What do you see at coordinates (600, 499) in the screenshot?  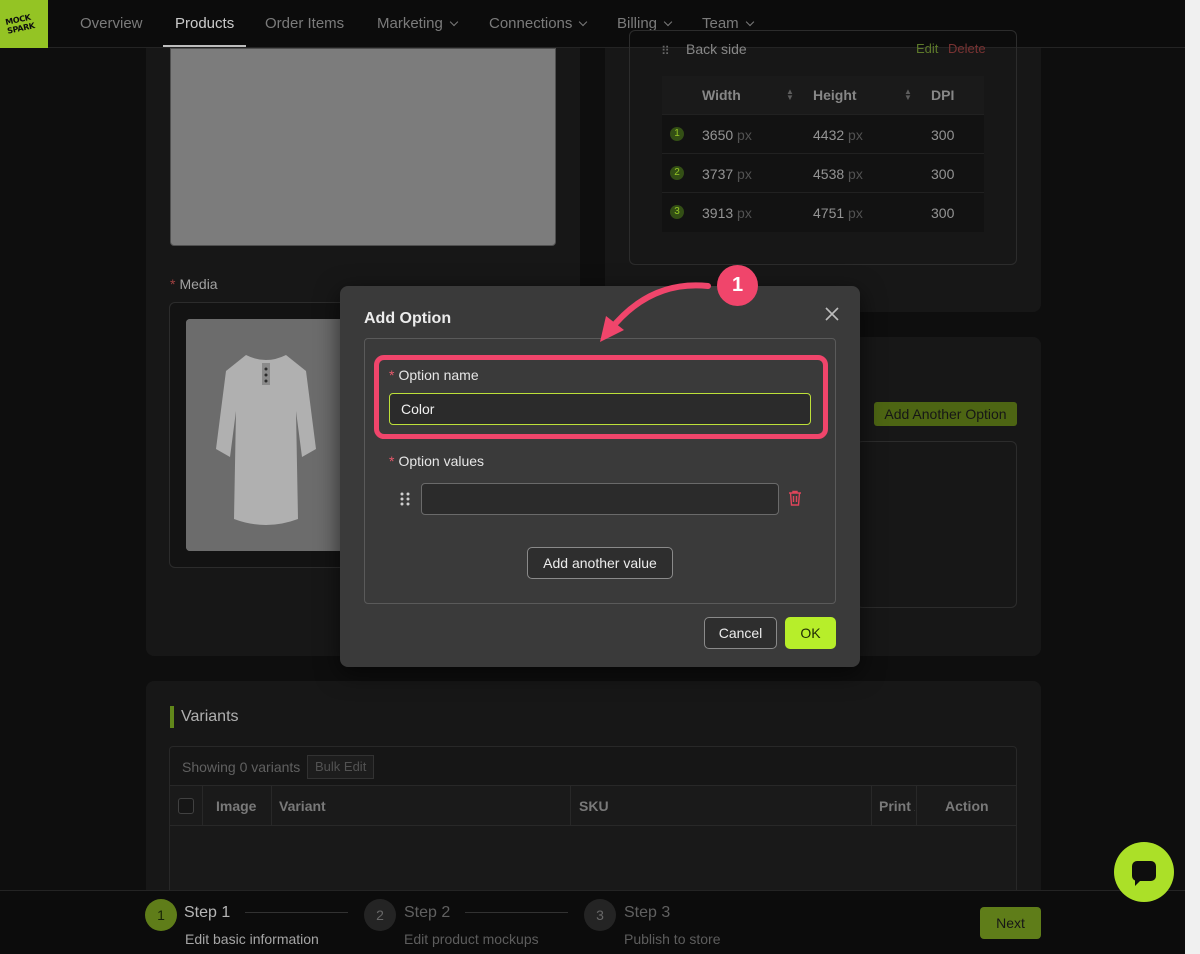 I see `option-value-input` at bounding box center [600, 499].